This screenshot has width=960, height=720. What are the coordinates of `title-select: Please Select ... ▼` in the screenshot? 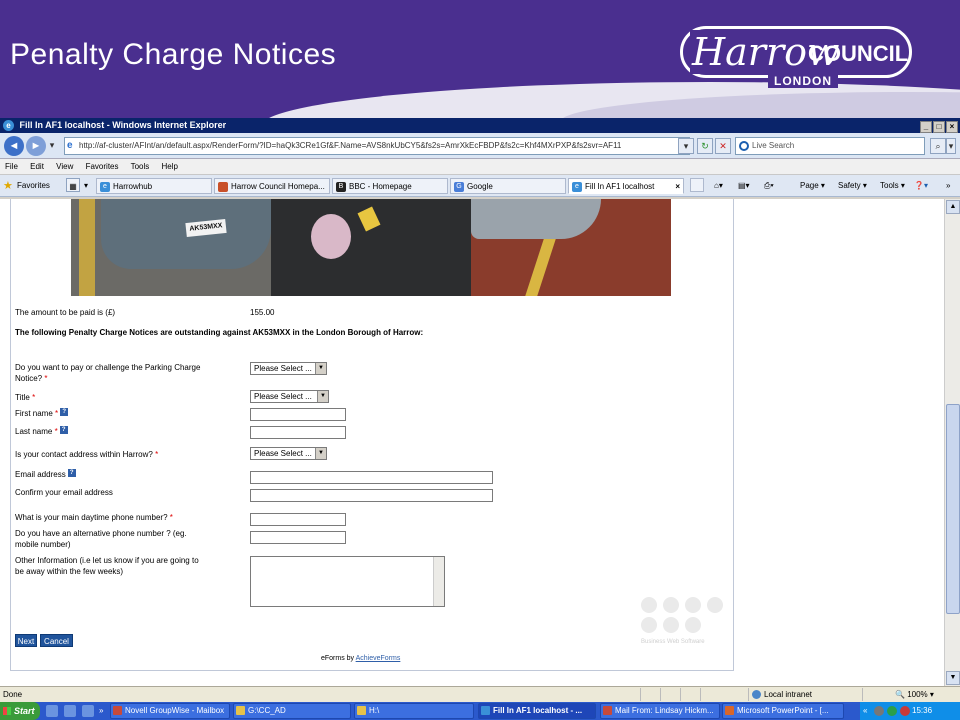 It's located at (289, 396).